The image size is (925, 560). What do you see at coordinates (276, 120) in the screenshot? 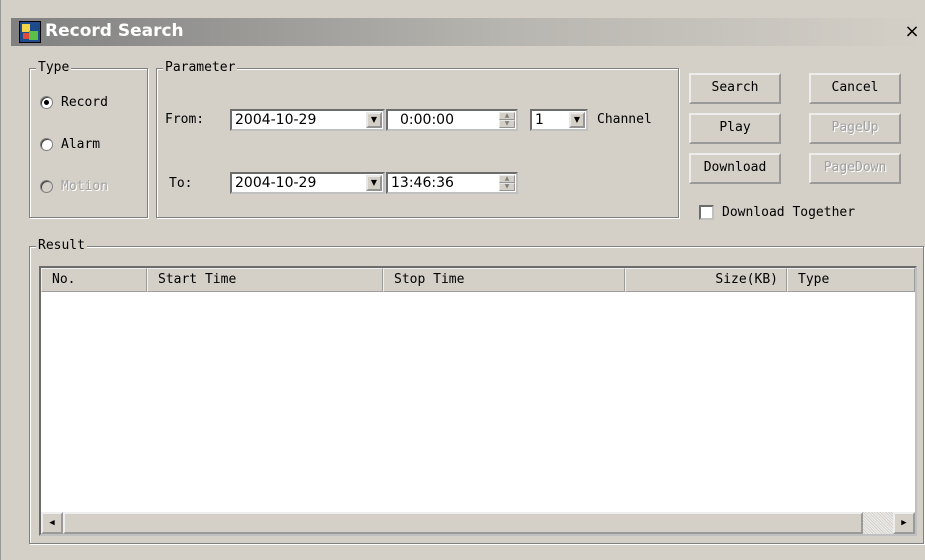
I see `from-date-value: 2004-10-29` at bounding box center [276, 120].